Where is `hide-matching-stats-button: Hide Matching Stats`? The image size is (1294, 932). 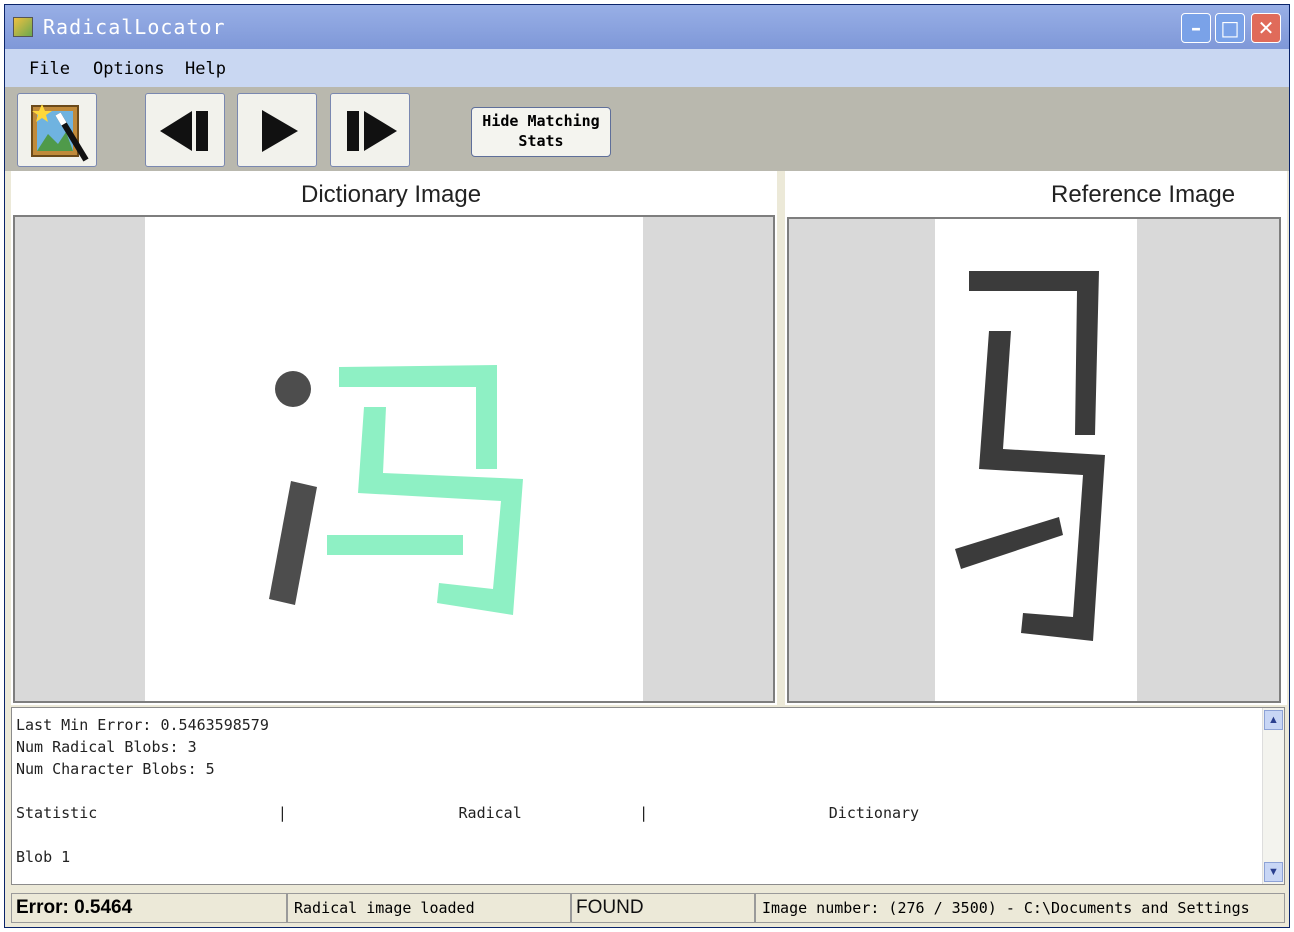
hide-matching-stats-button: Hide Matching Stats is located at coordinates (541, 132).